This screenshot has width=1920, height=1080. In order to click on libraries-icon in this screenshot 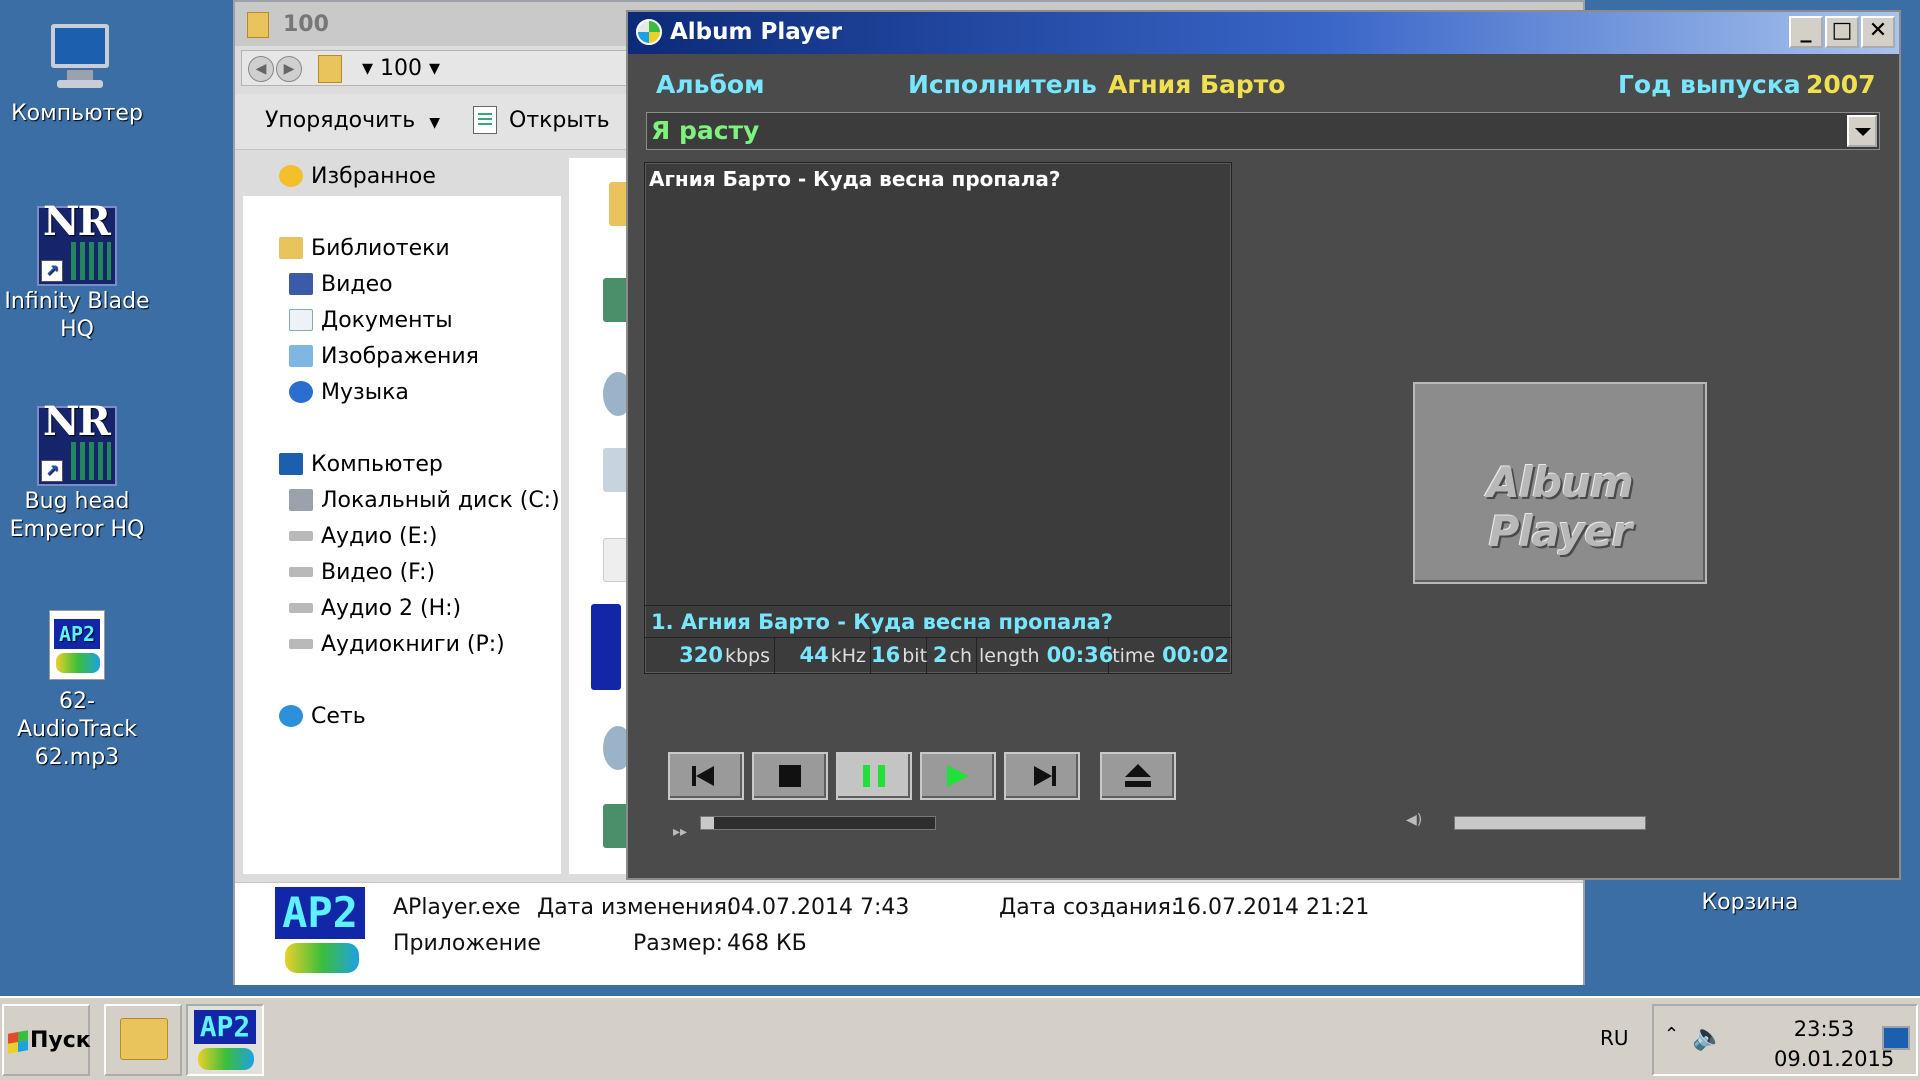, I will do `click(291, 248)`.